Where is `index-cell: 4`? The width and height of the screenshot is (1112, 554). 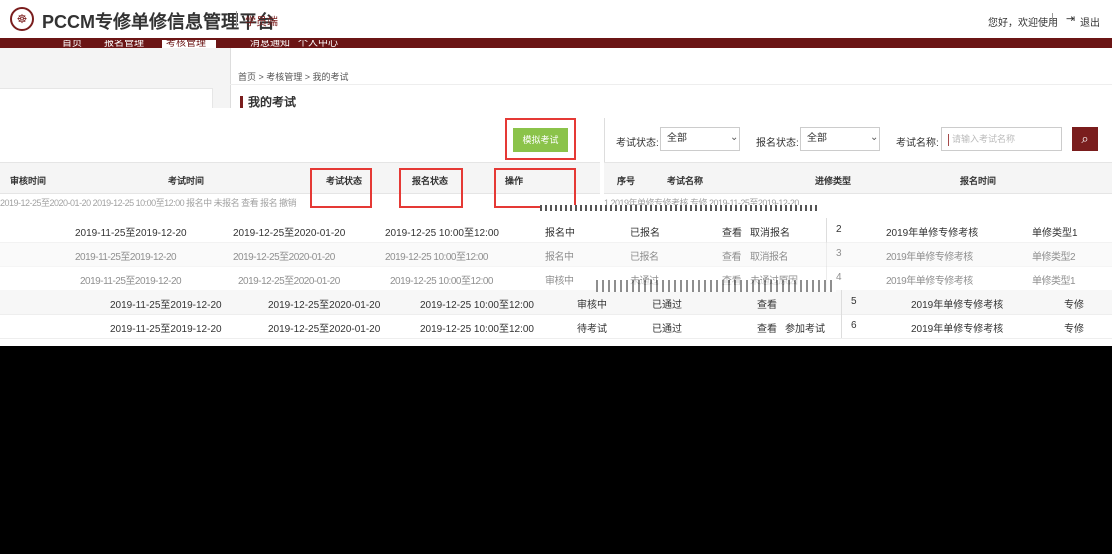 index-cell: 4 is located at coordinates (839, 277).